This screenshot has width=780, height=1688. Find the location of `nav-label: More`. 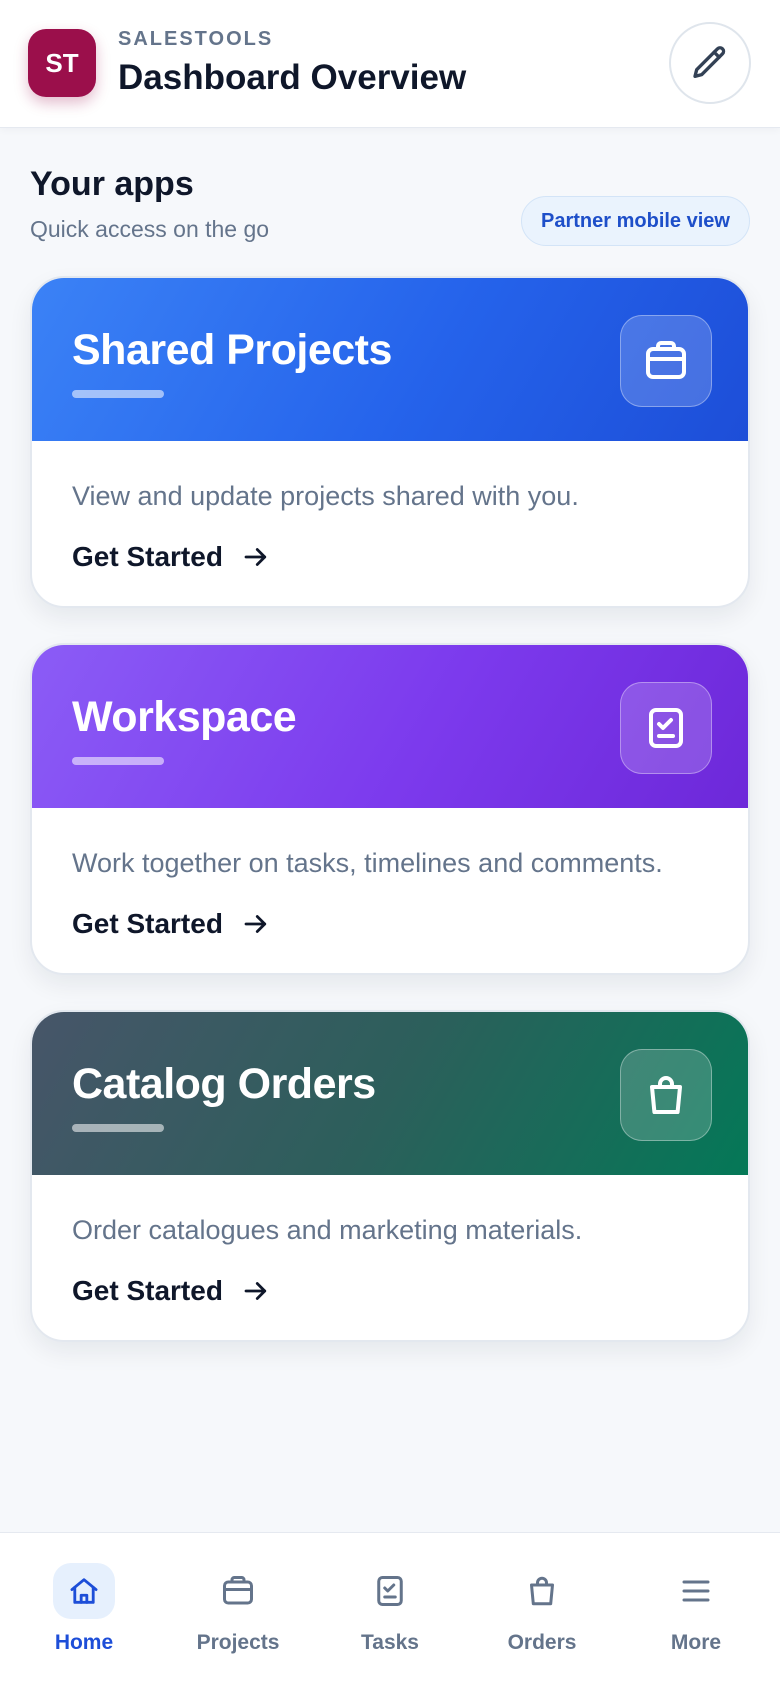

nav-label: More is located at coordinates (696, 1642).